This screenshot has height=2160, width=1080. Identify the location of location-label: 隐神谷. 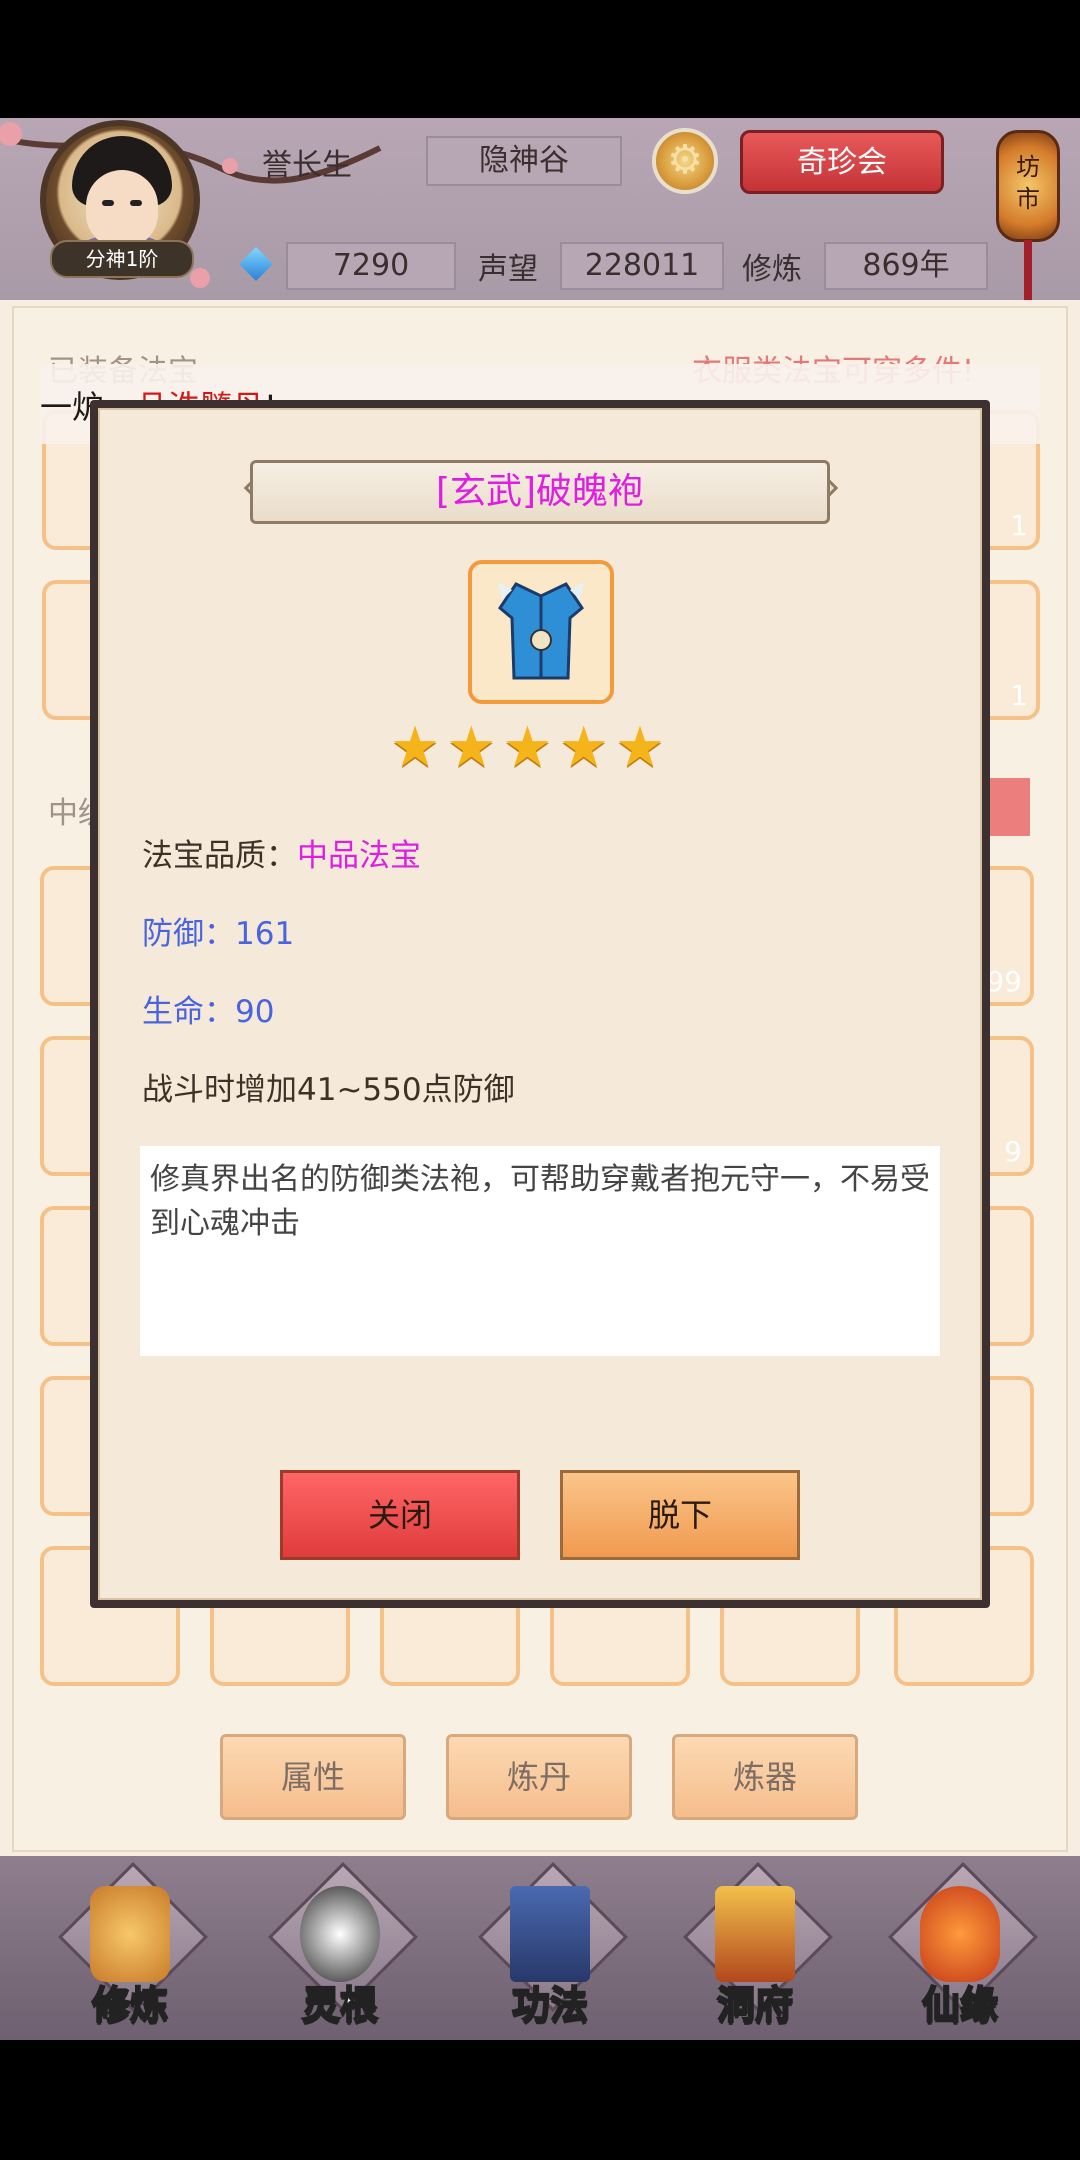
(524, 161).